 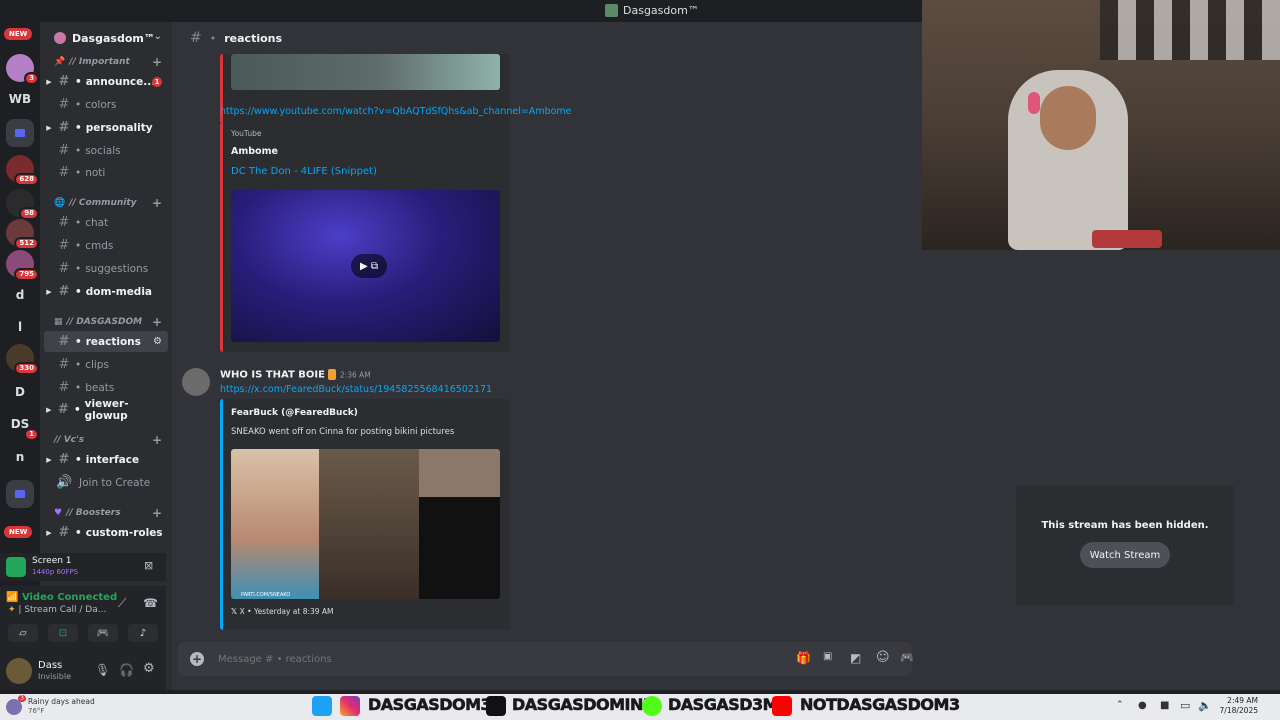 I want to click on channel-interface: ▶ # • interface, so click(x=106, y=459).